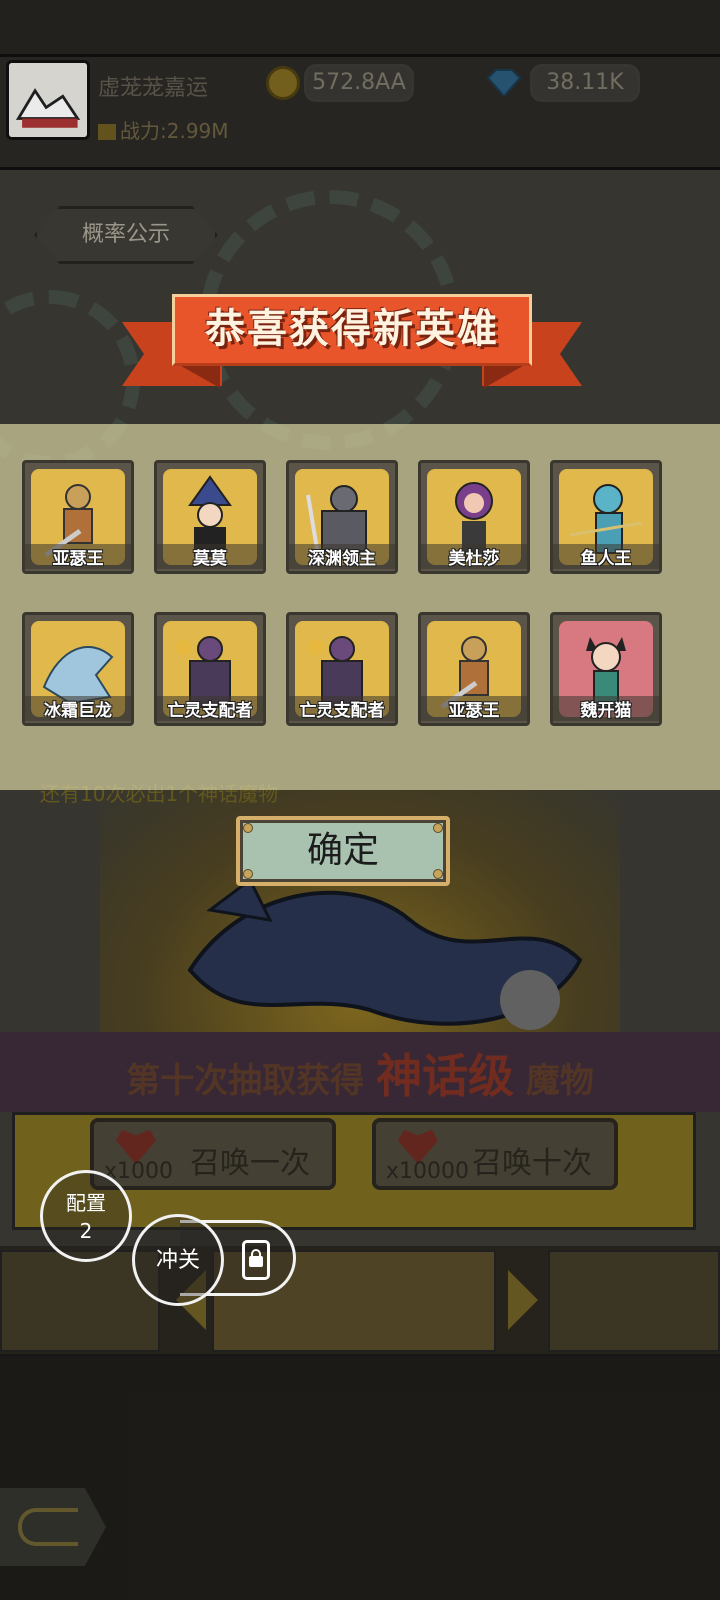 This screenshot has height=1600, width=720. Describe the element at coordinates (342, 517) in the screenshot. I see `hero-card: 深渊领主` at that location.